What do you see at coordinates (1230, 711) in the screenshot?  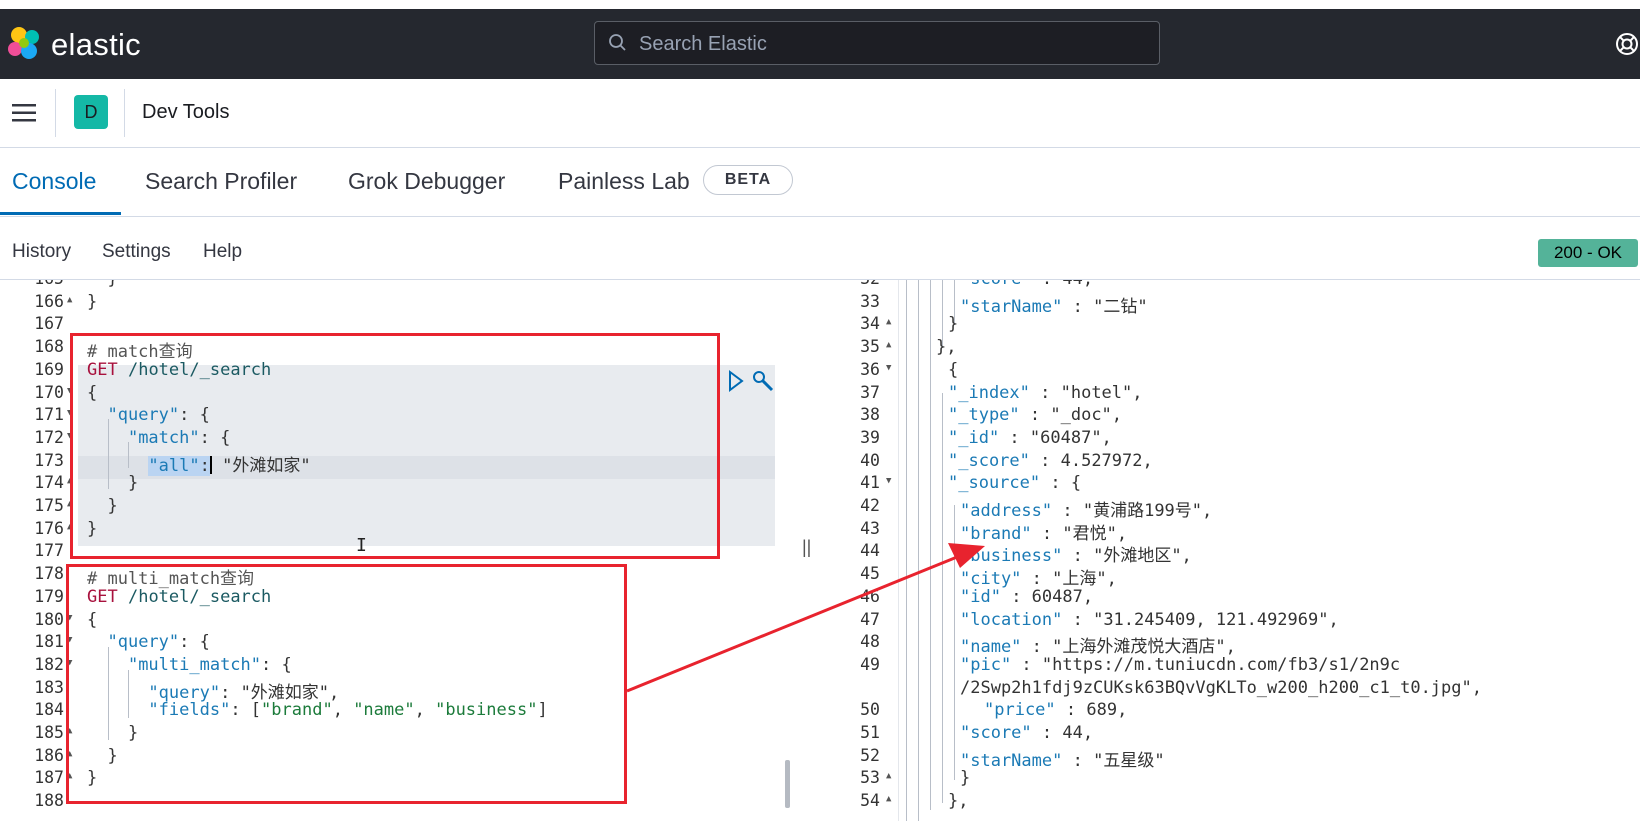 I see `output-line: 50 "price" : 689,` at bounding box center [1230, 711].